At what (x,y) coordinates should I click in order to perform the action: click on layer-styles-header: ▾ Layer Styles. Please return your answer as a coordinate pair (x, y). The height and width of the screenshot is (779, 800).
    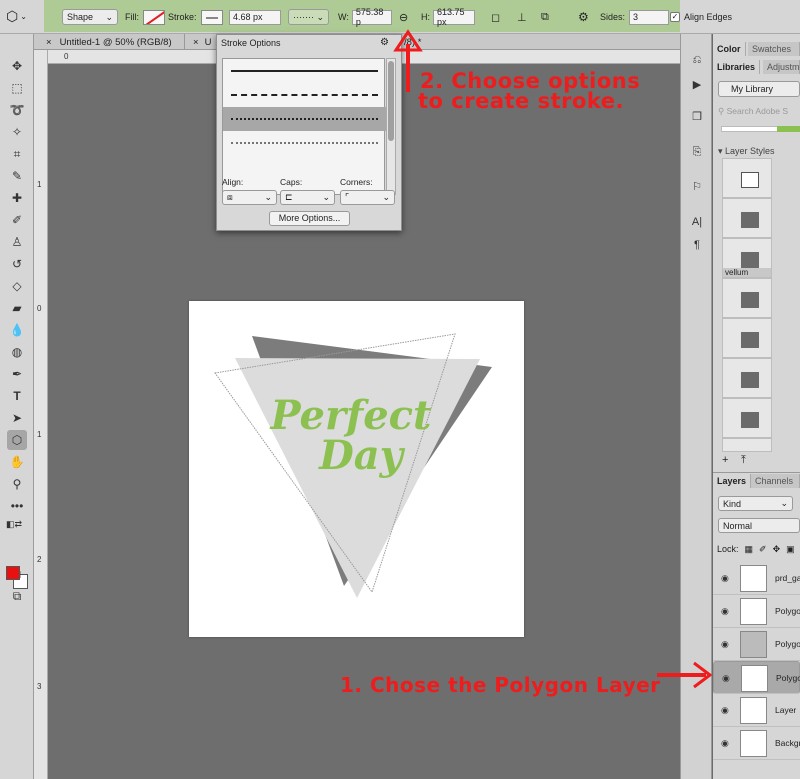
    Looking at the image, I should click on (746, 151).